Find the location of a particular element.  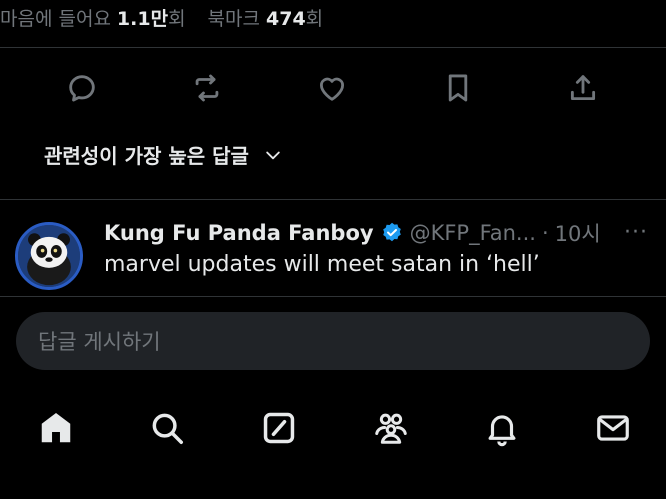

tab-grok is located at coordinates (279, 428).